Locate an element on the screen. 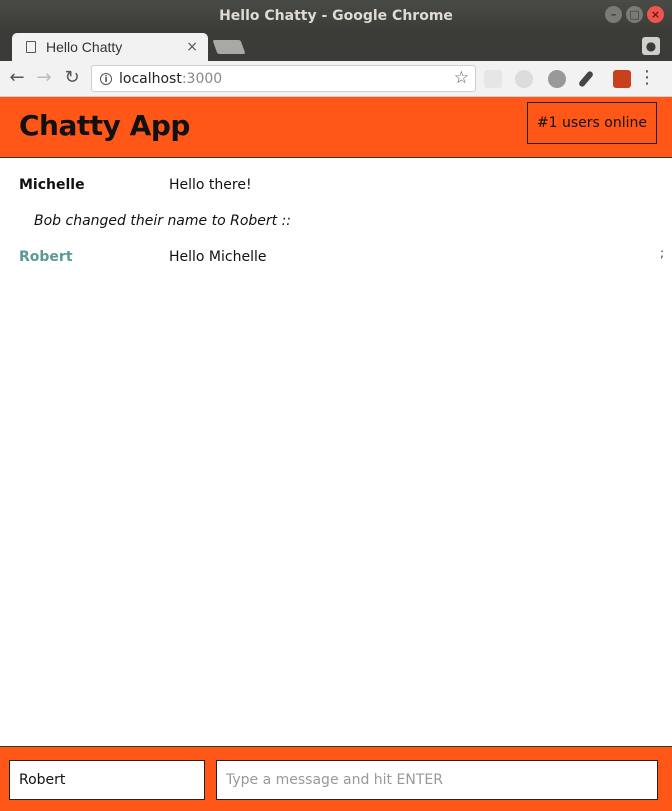 This screenshot has width=672, height=811. message-username: Robert is located at coordinates (46, 257).